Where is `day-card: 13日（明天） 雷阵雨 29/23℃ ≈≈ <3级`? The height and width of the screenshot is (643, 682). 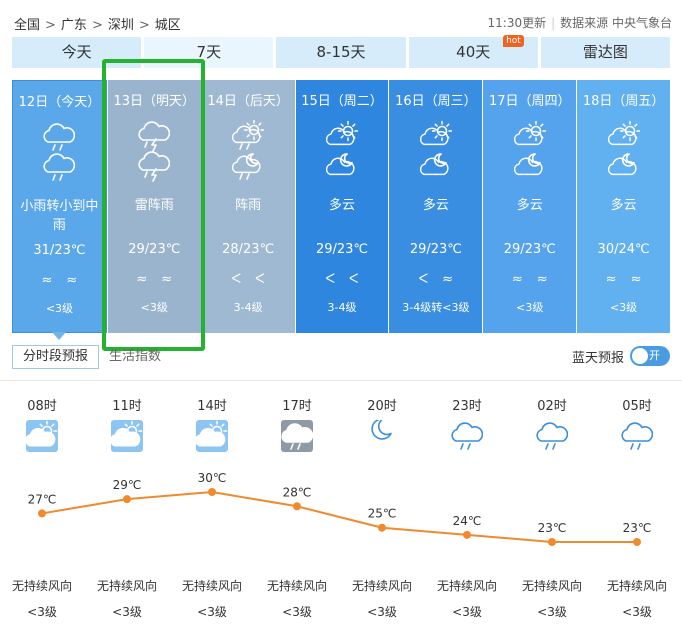 day-card: 13日（明天） 雷阵雨 29/23℃ ≈≈ <3级 is located at coordinates (154, 206).